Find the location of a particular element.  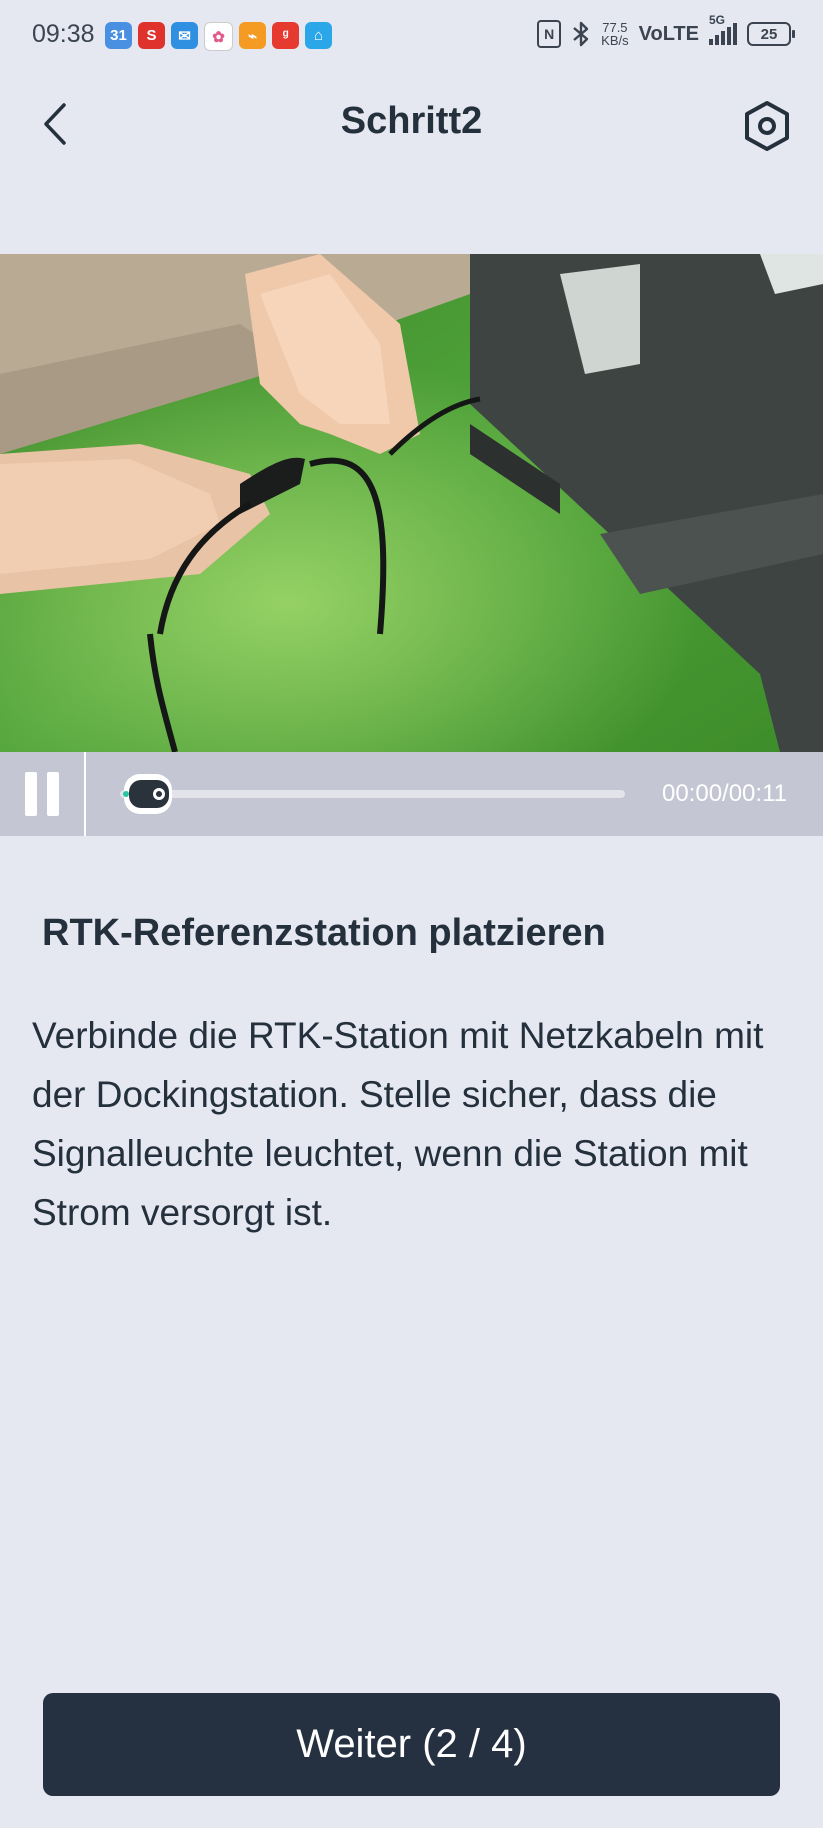

page-title: Schritt2 is located at coordinates (411, 121).